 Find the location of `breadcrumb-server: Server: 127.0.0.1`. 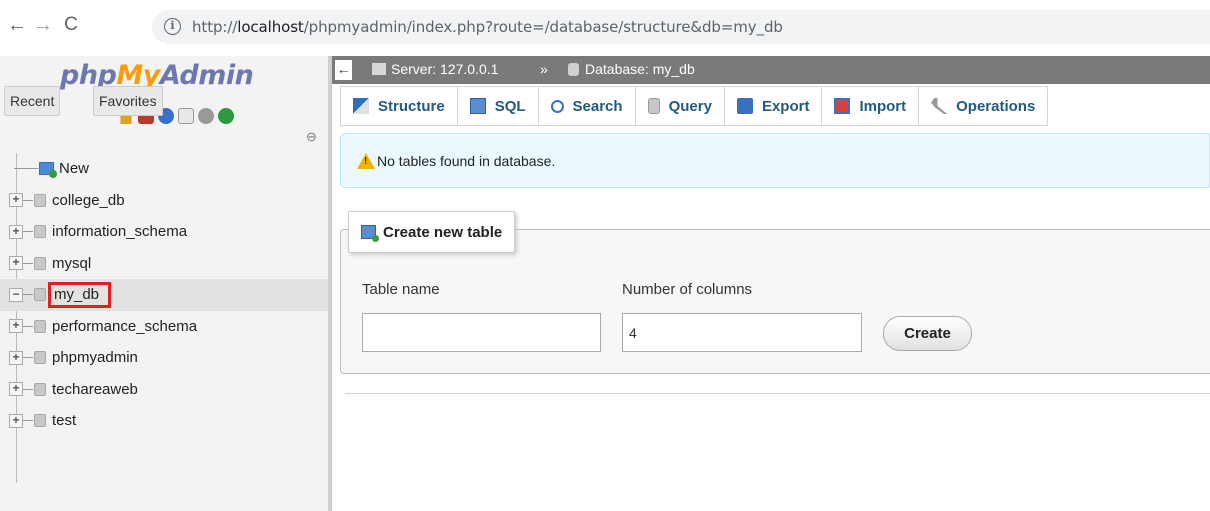

breadcrumb-server: Server: 127.0.0.1 is located at coordinates (435, 69).